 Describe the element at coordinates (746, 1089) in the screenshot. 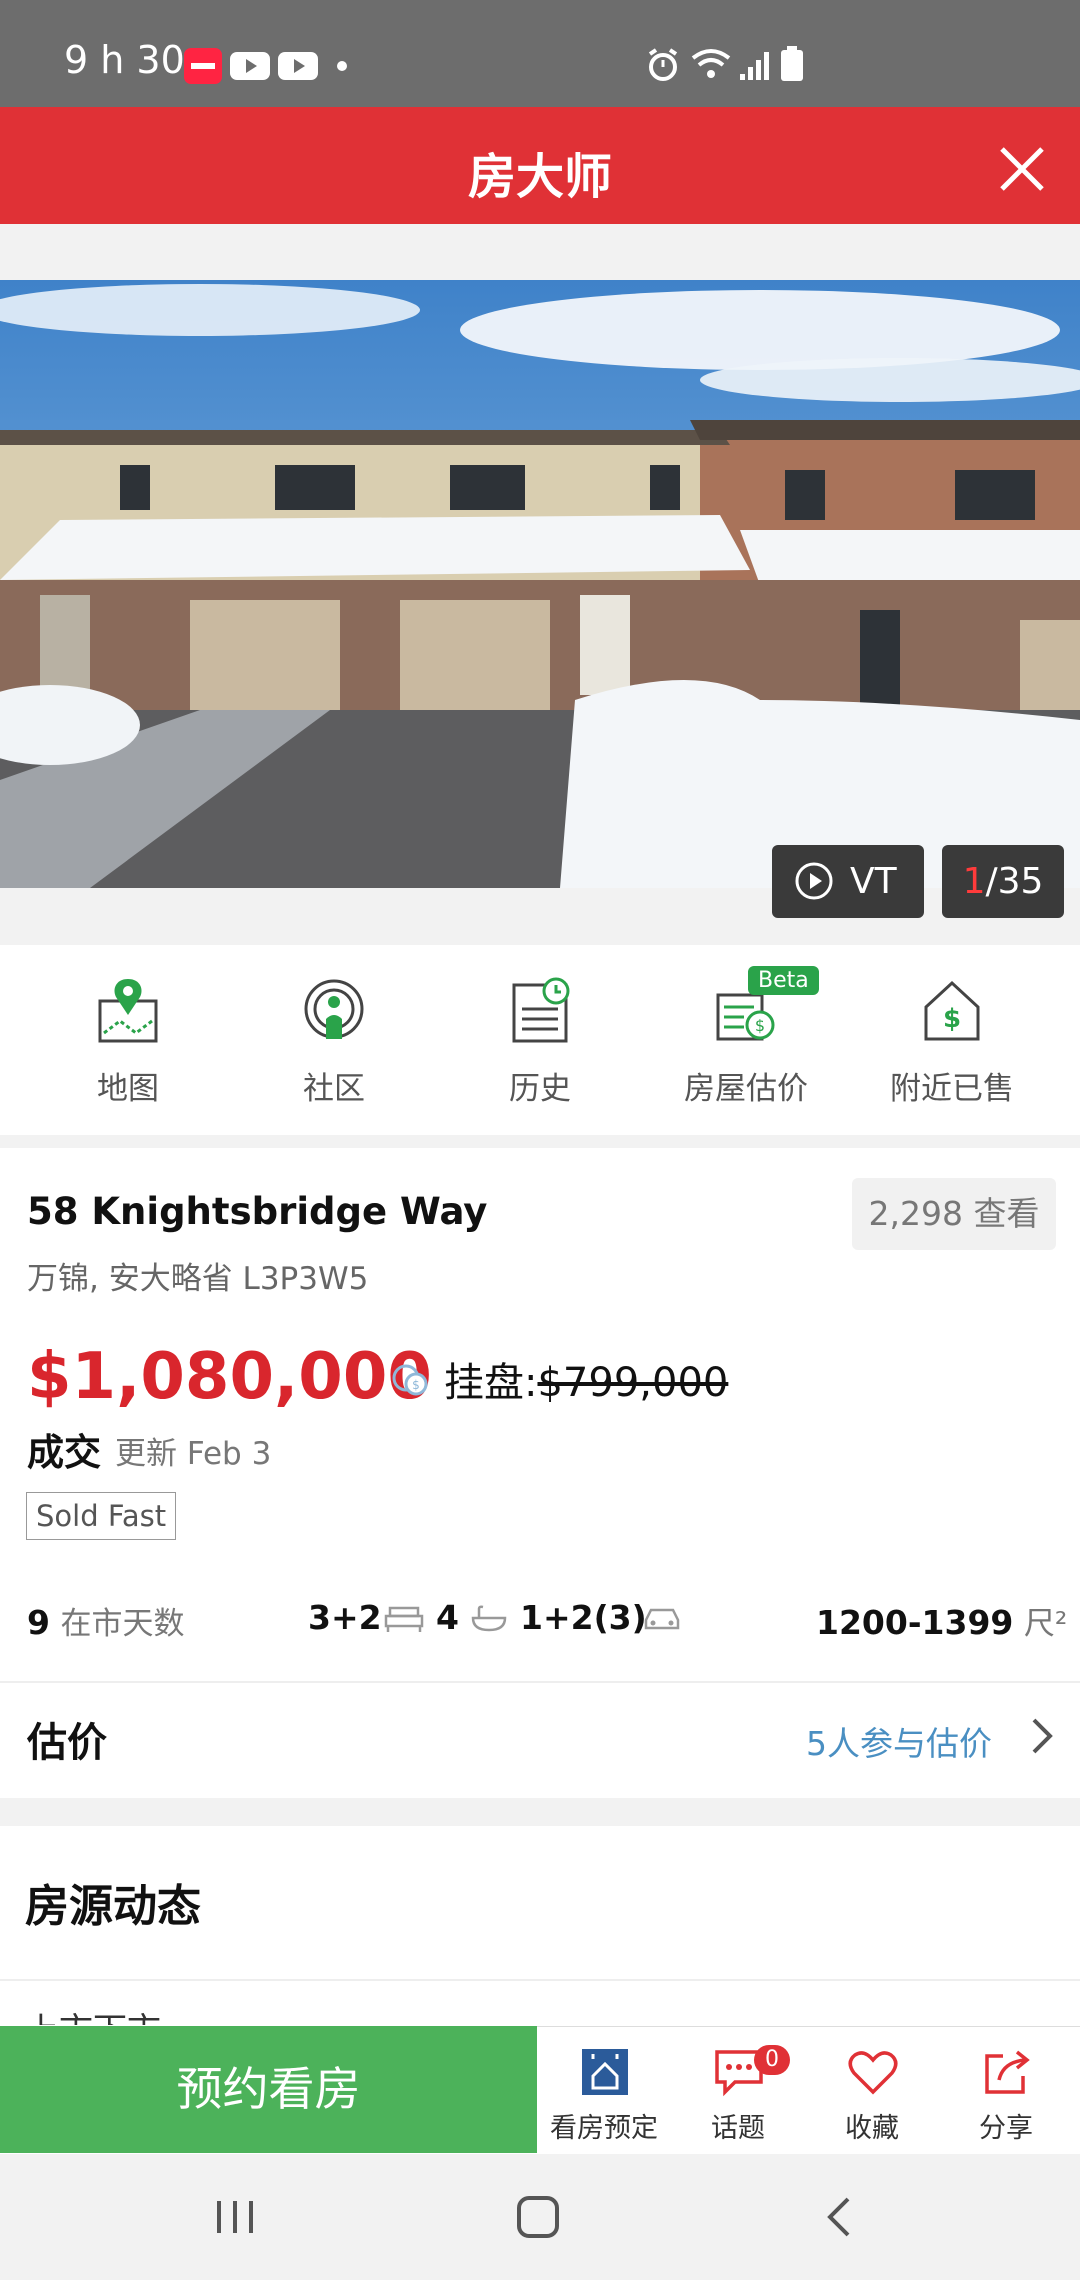

I see `quick-valuation-label: 房屋估价` at that location.